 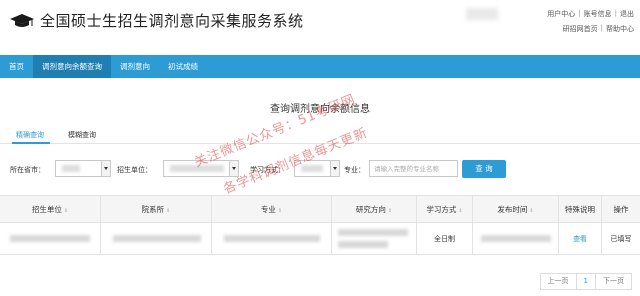 I want to click on cell-research-direction, so click(x=374, y=239).